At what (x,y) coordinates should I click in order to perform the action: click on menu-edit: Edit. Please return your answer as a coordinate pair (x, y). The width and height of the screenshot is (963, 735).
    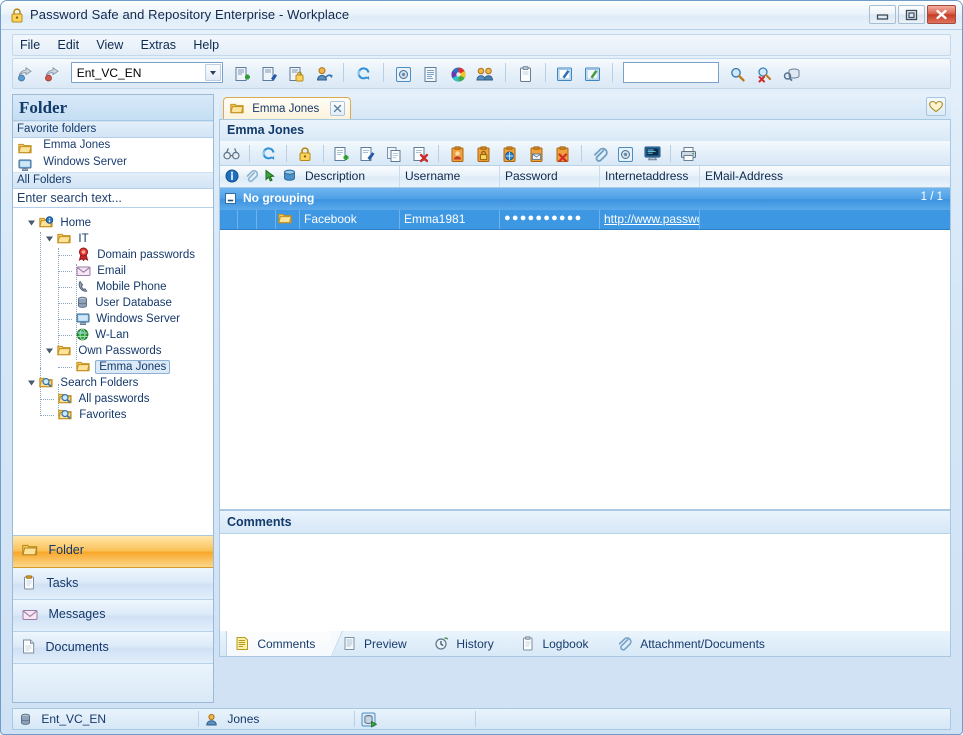
    Looking at the image, I should click on (69, 44).